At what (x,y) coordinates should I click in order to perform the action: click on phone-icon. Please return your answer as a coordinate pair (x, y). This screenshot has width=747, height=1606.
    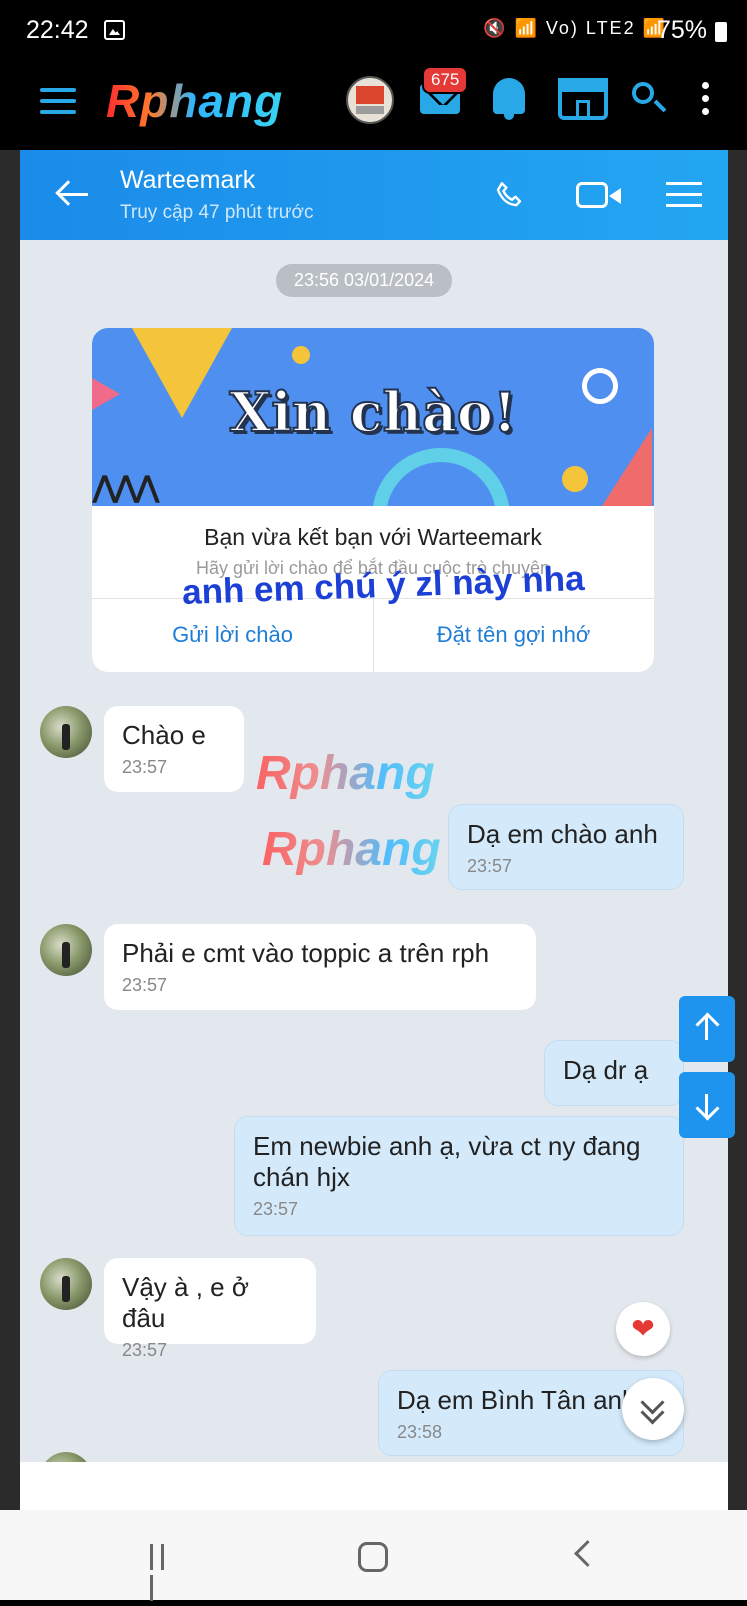
    Looking at the image, I should click on (510, 196).